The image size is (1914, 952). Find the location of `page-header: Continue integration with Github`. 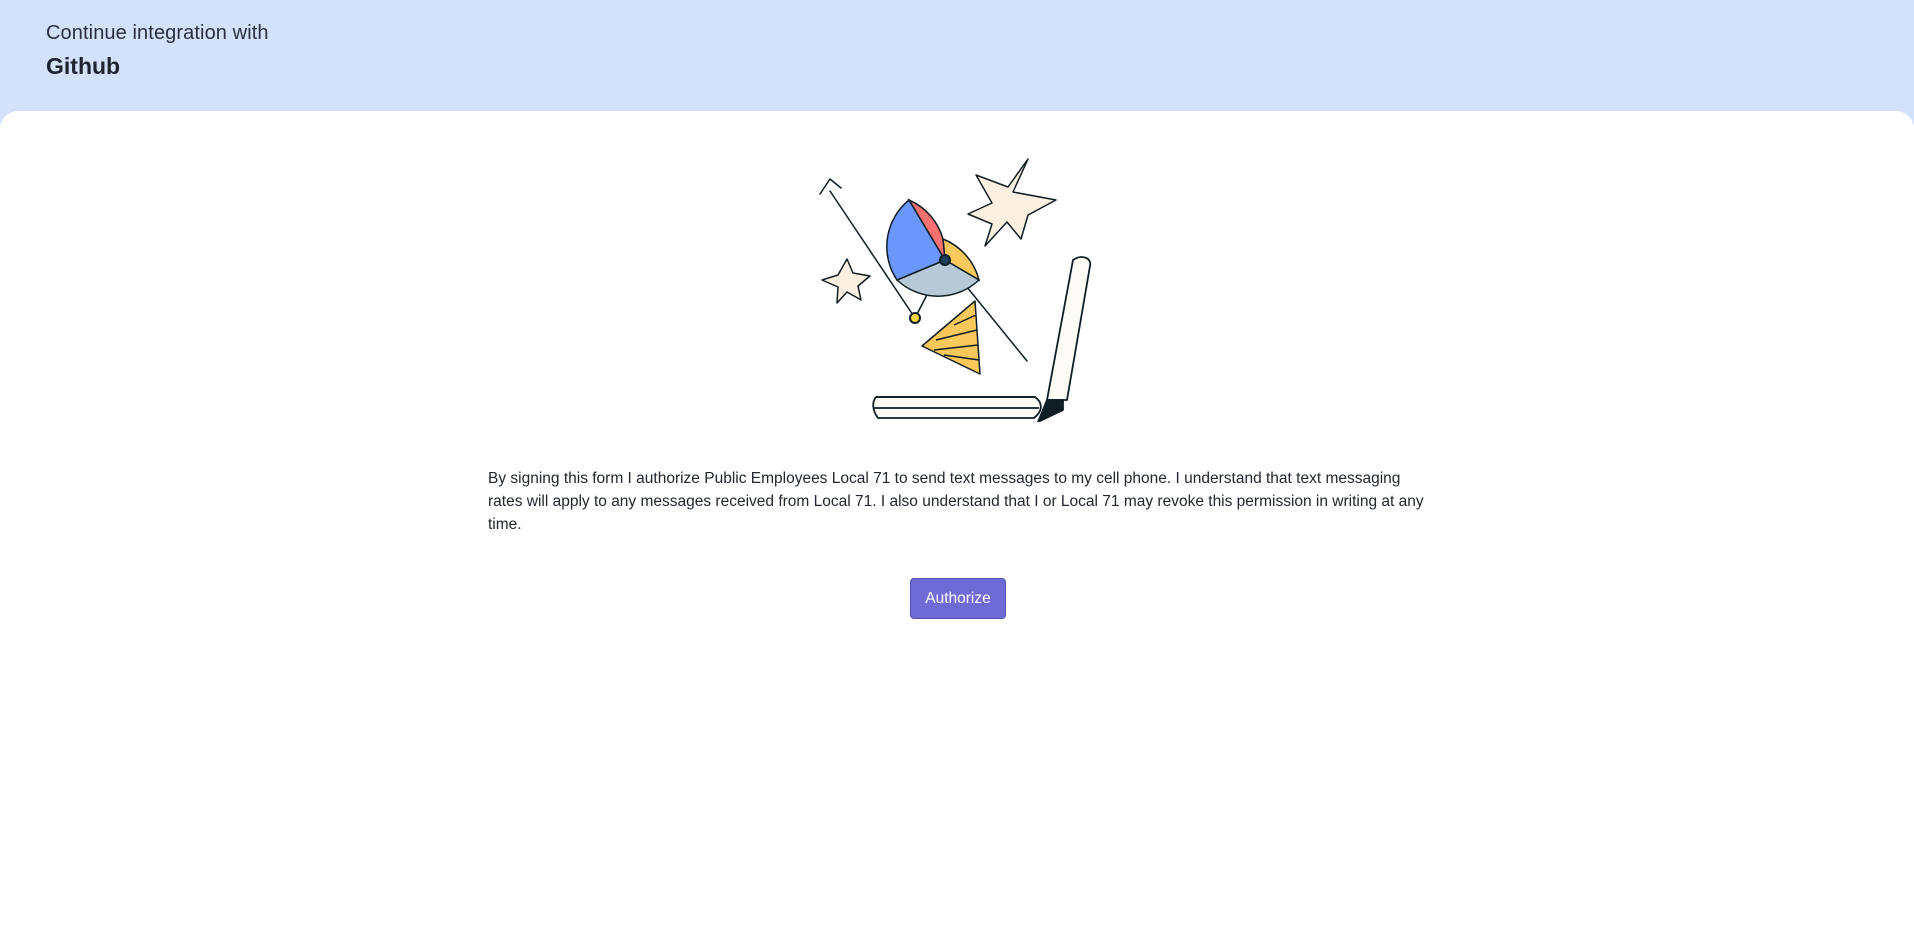

page-header: Continue integration with Github is located at coordinates (957, 55).